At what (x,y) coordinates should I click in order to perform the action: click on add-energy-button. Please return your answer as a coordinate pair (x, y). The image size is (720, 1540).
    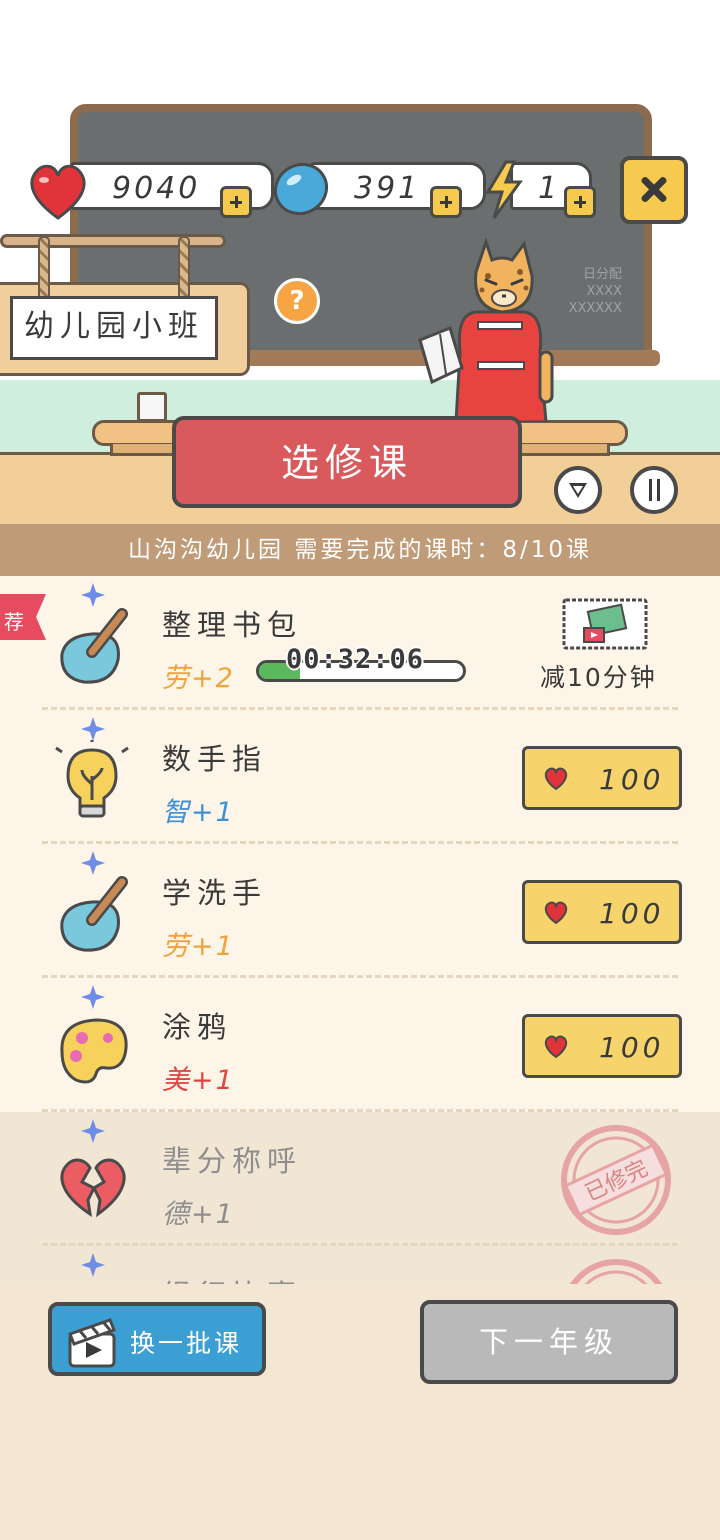
    Looking at the image, I should click on (580, 202).